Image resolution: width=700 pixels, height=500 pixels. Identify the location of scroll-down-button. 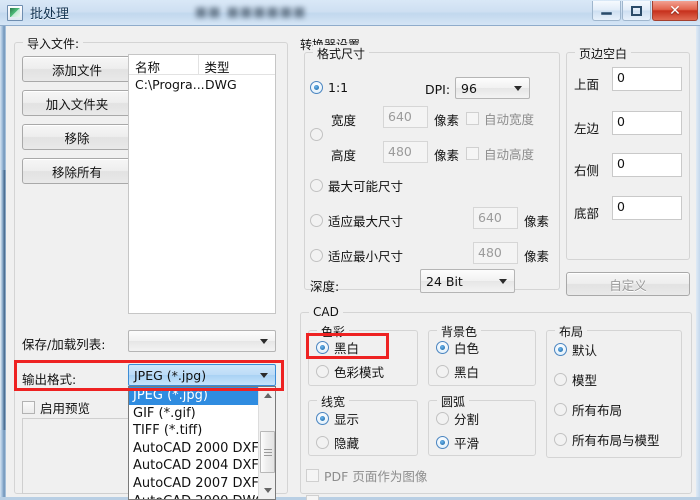
(267, 490).